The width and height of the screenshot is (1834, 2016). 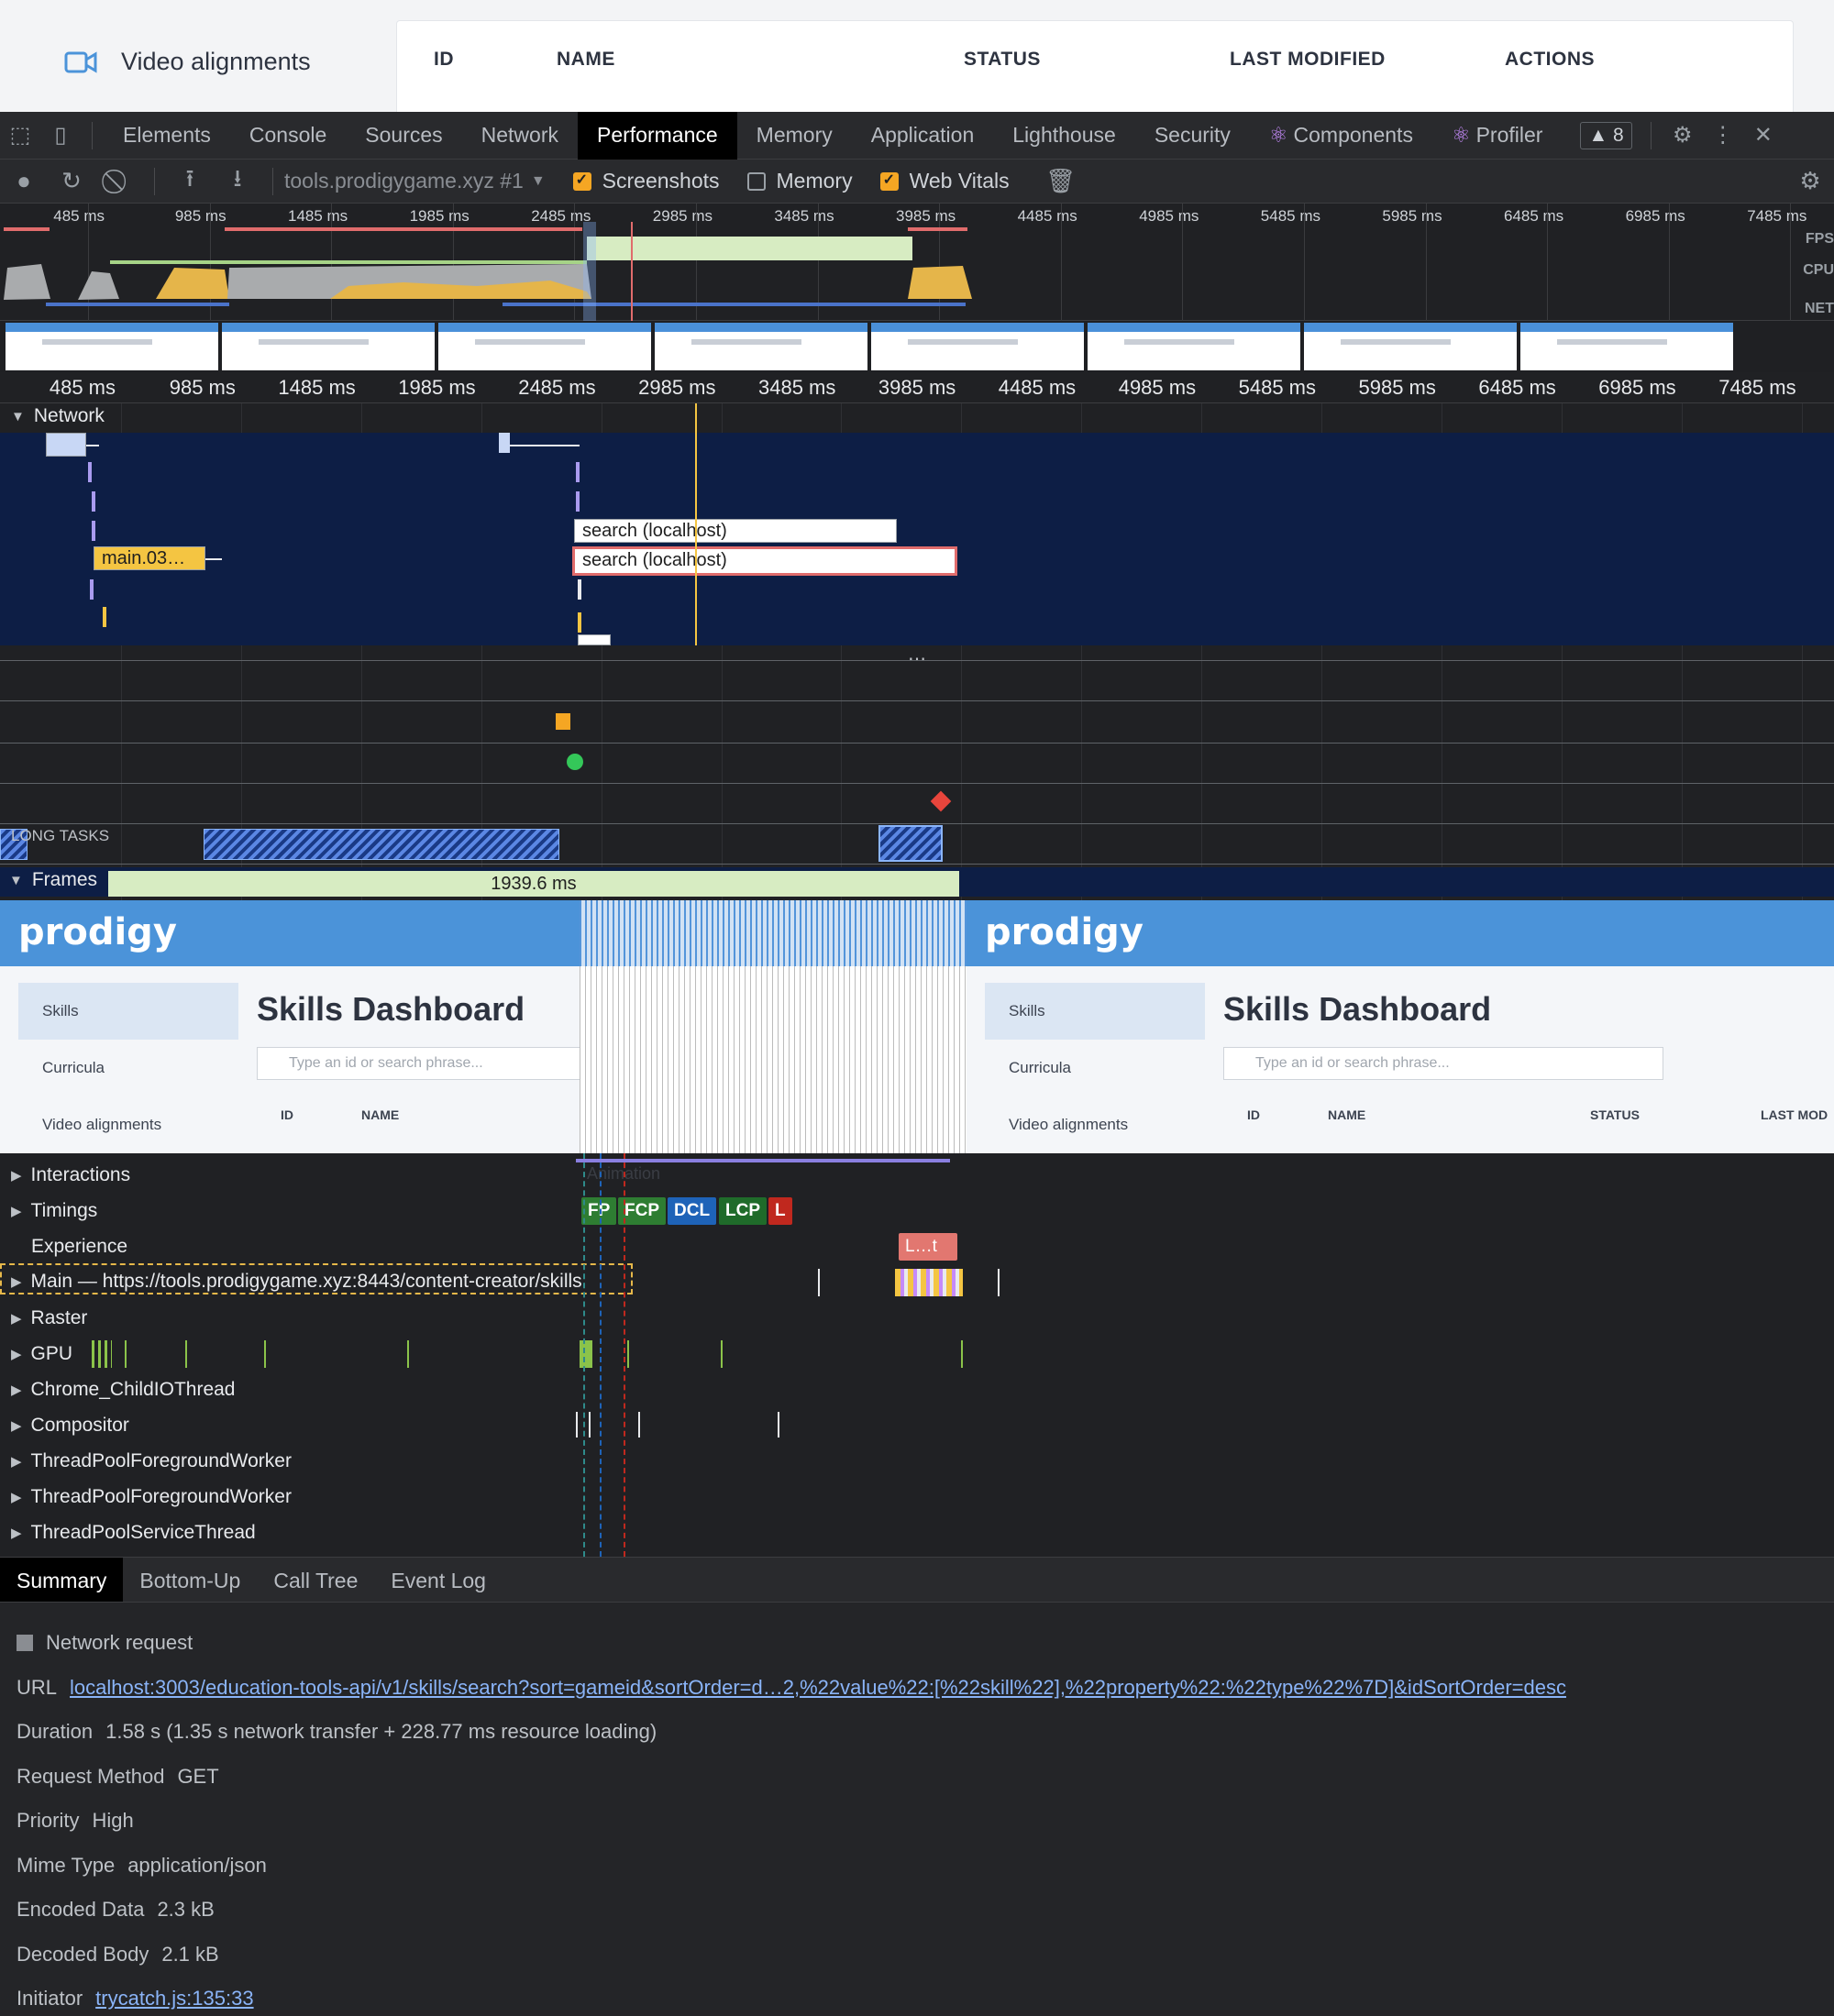 I want to click on resize-handle-icon: ⋯, so click(x=917, y=658).